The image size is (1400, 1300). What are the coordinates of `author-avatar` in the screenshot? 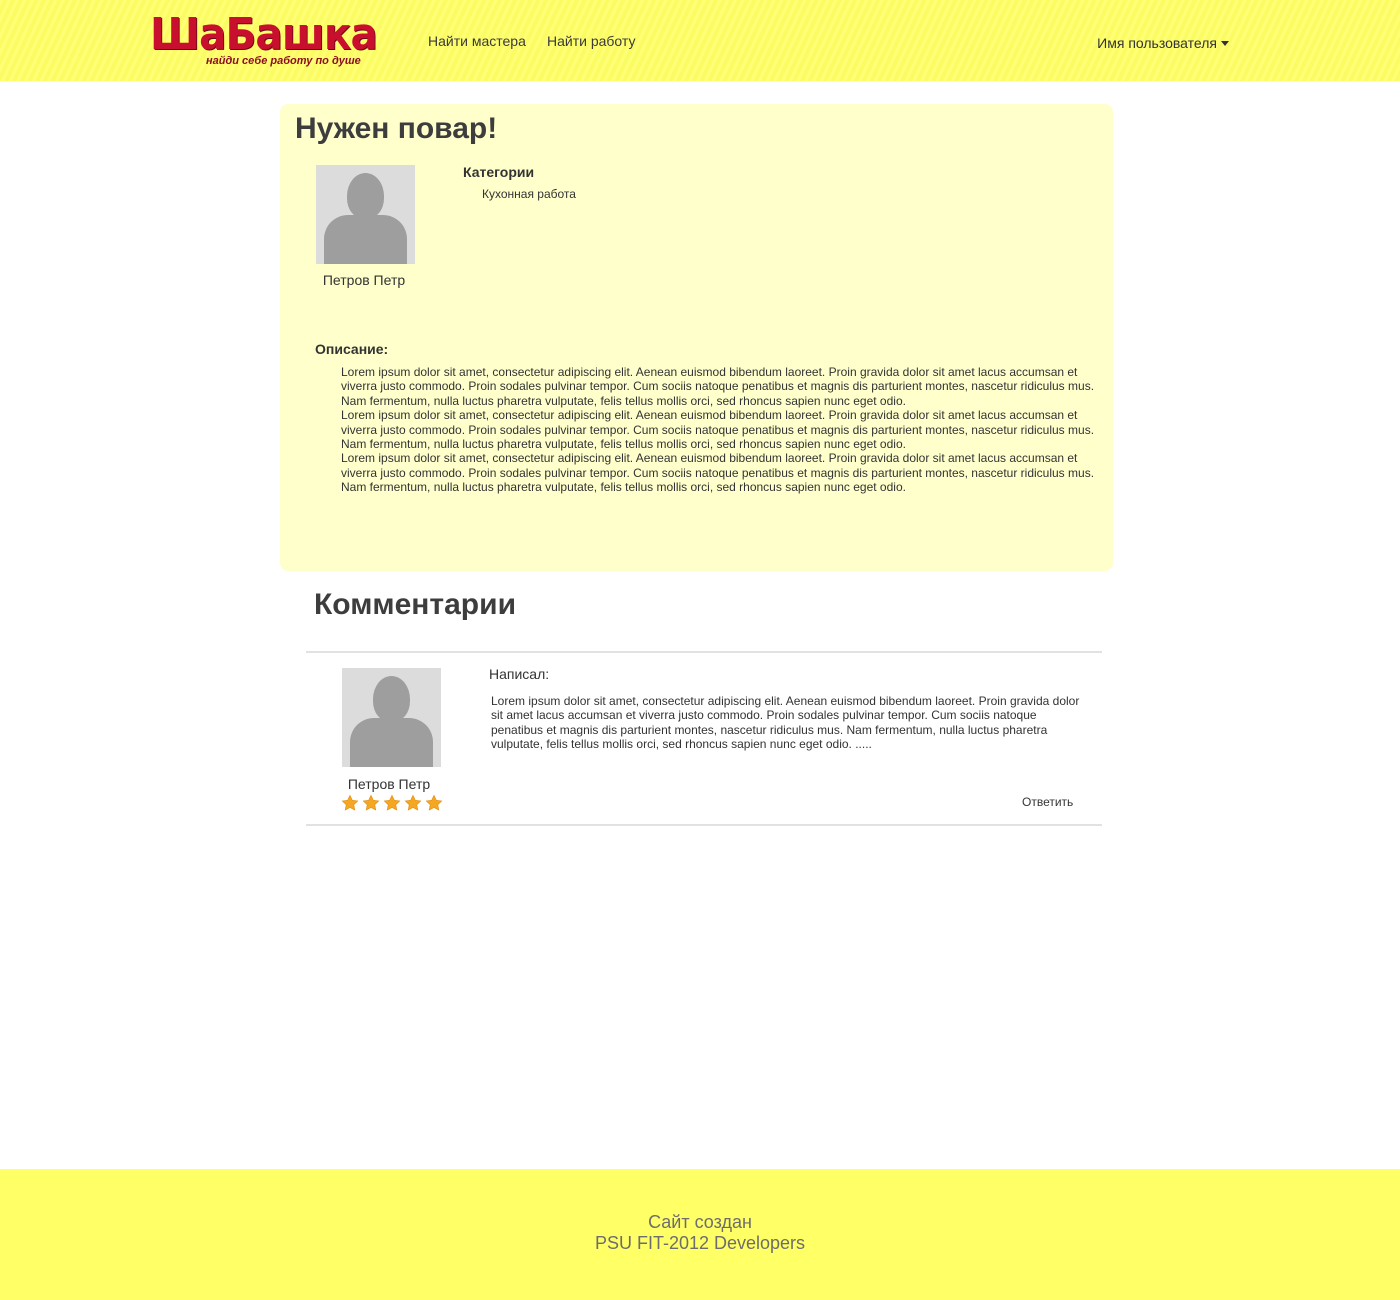 It's located at (365, 214).